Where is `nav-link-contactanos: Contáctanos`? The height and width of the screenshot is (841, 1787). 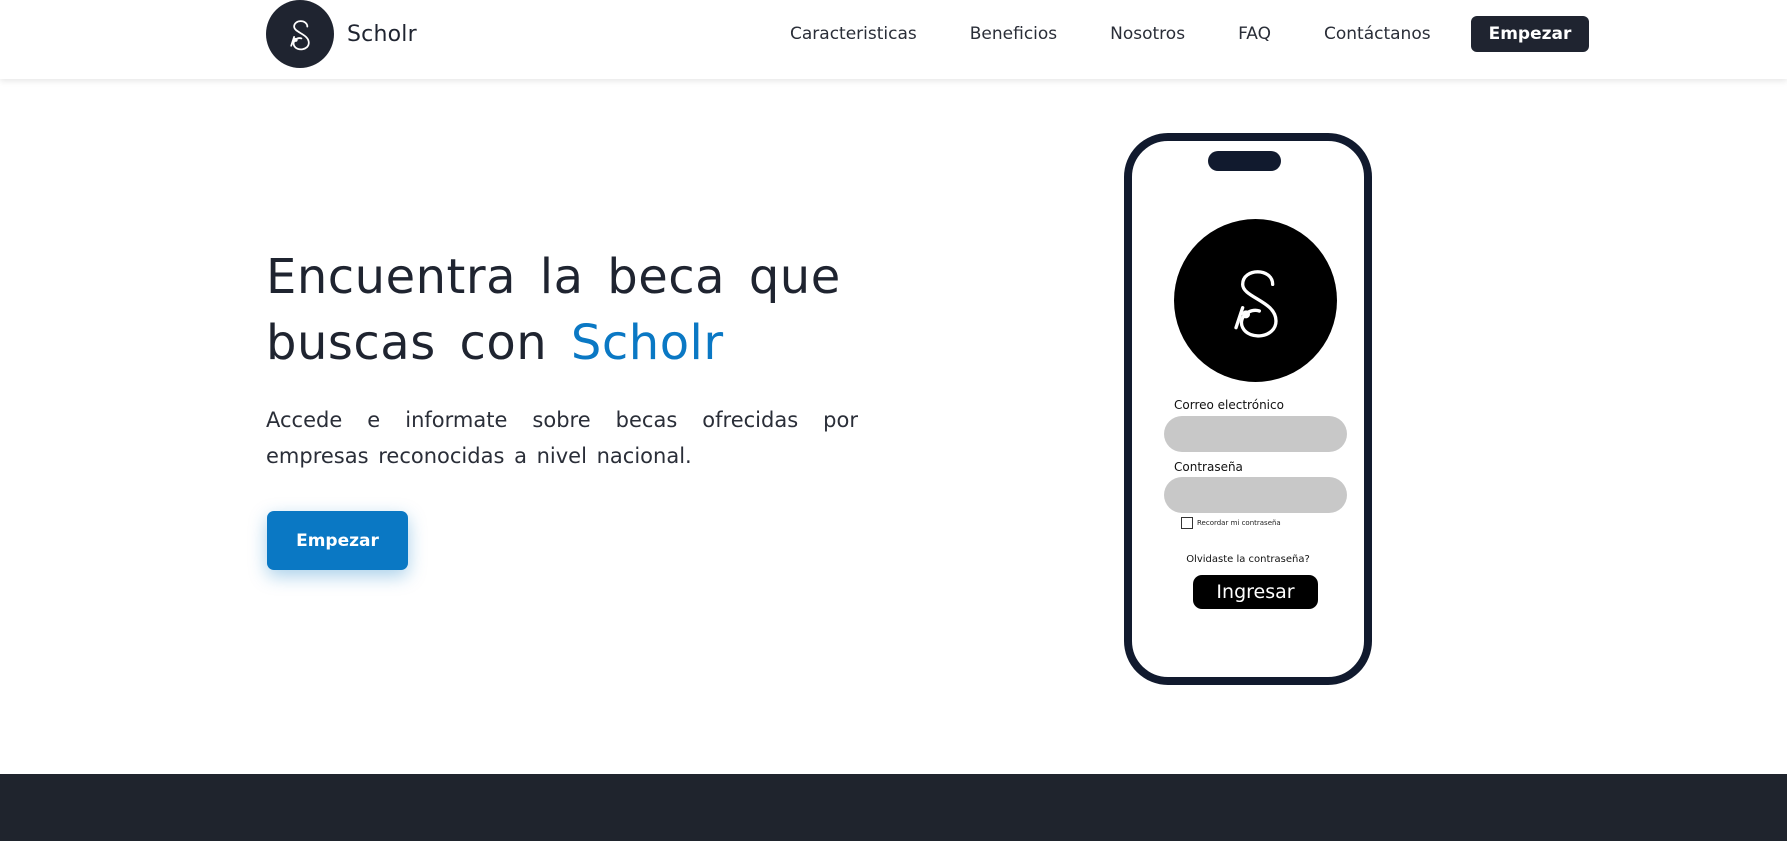 nav-link-contactanos: Contáctanos is located at coordinates (1377, 34).